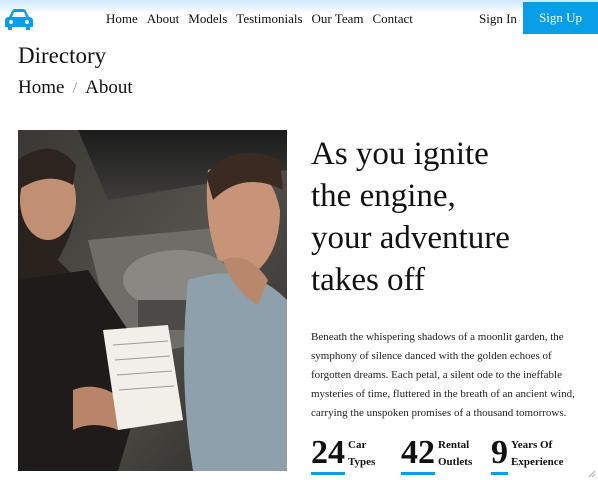 The width and height of the screenshot is (598, 480). Describe the element at coordinates (498, 19) in the screenshot. I see `sign-in-link: Sign In` at that location.